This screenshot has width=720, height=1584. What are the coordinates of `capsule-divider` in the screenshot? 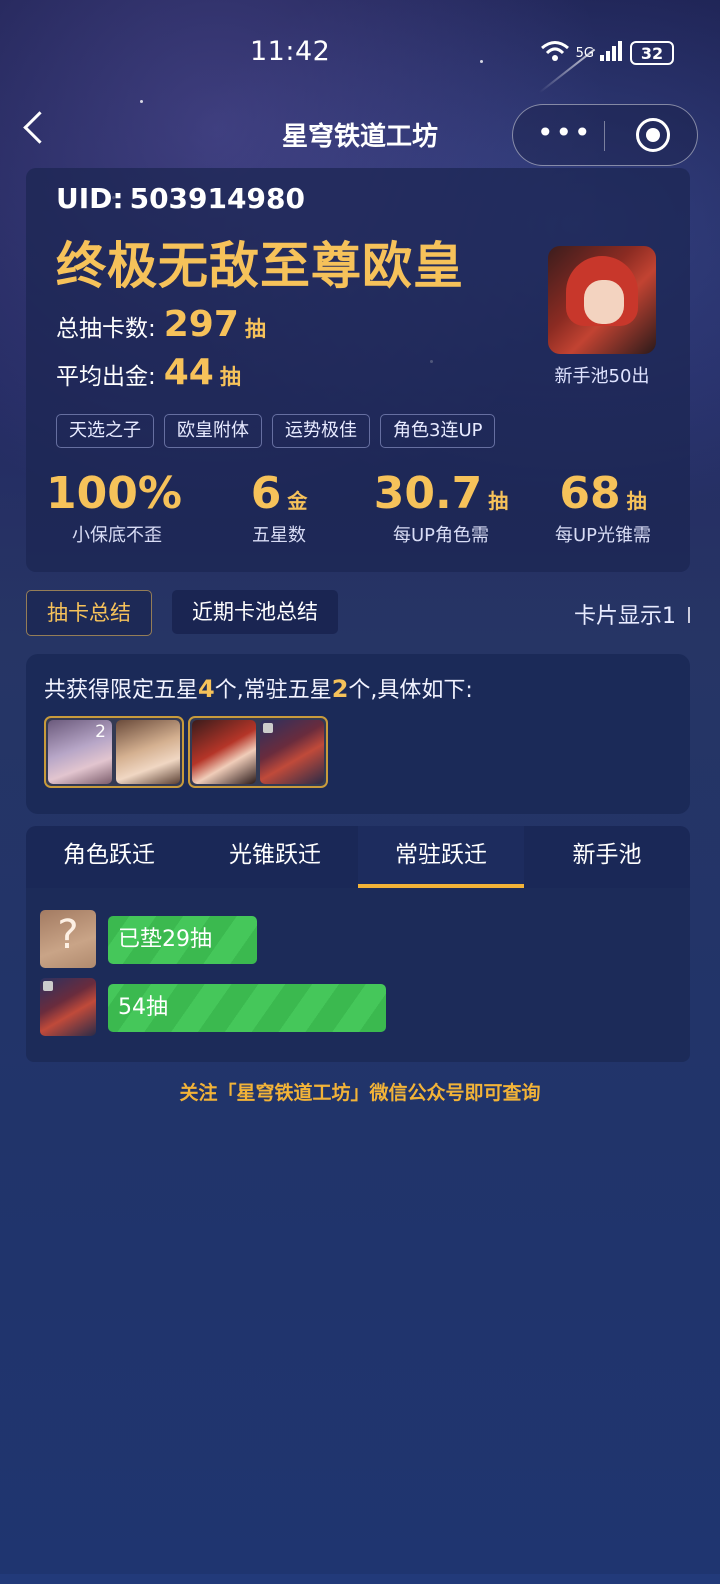 It's located at (604, 136).